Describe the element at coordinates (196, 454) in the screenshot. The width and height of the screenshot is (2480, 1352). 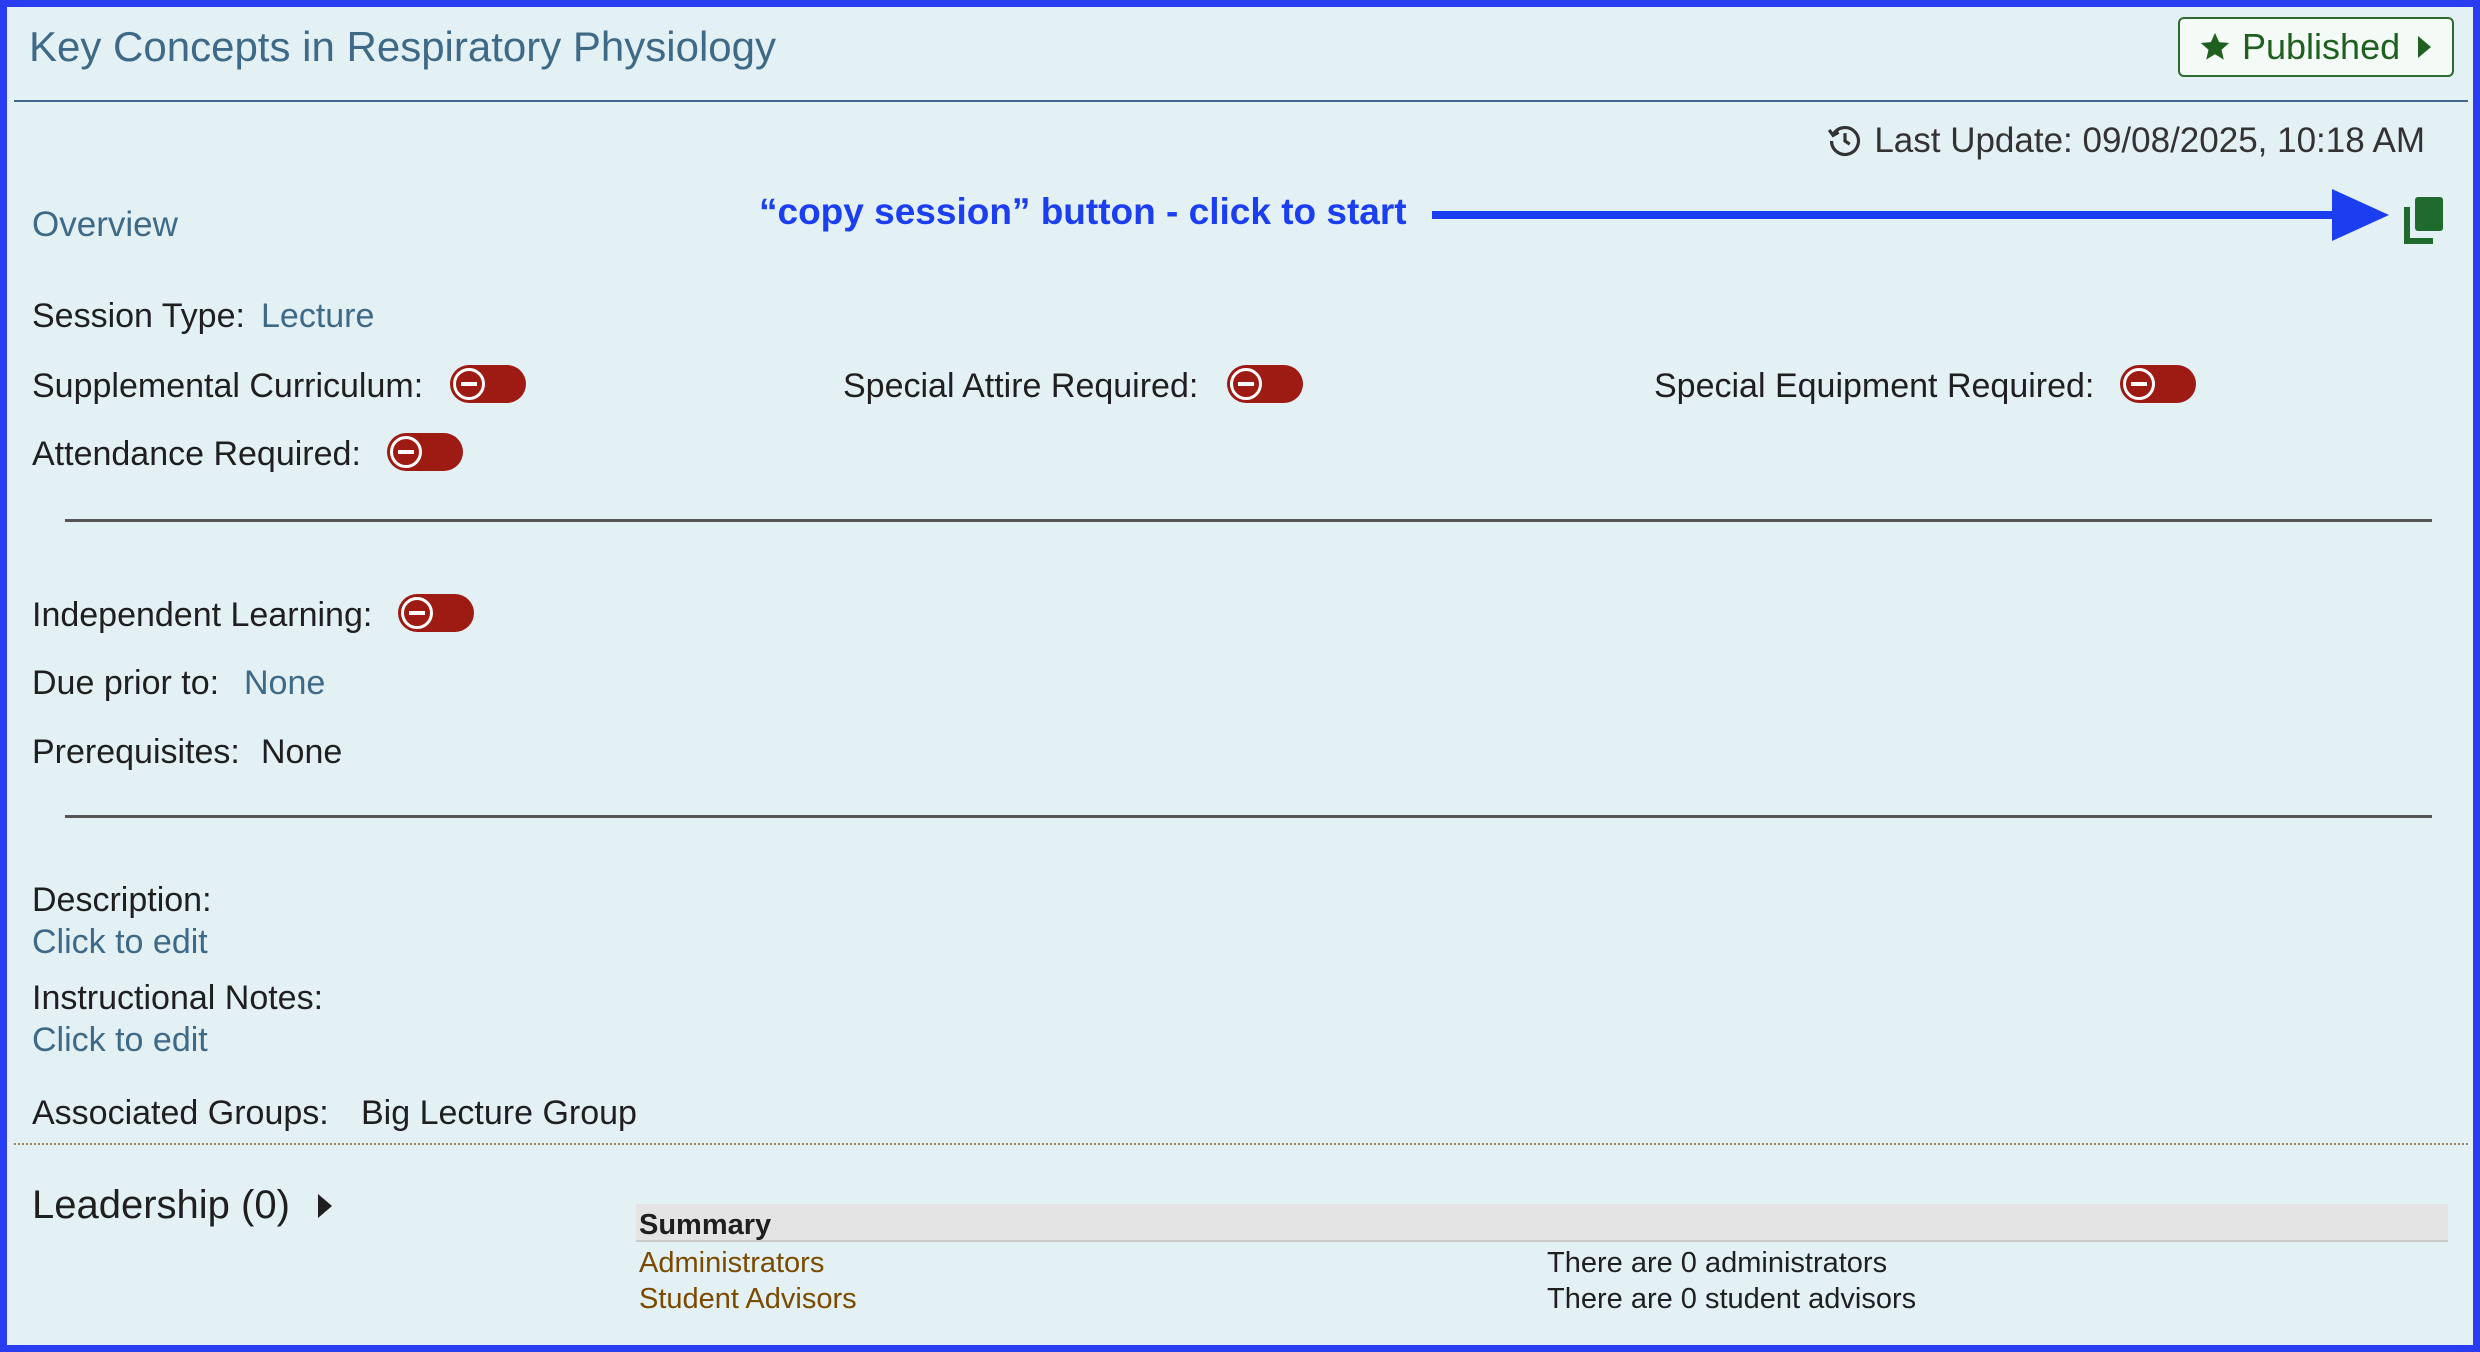
I see `attendance-required-label: Attendance Required:` at that location.